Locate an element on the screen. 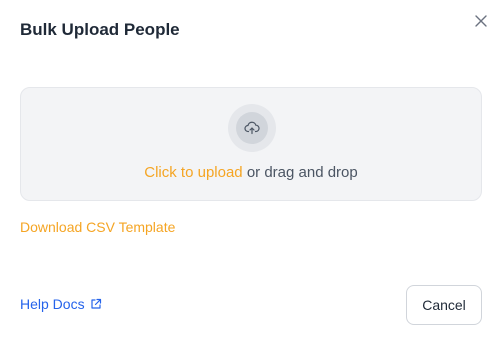  help-docs-label: Help Docs is located at coordinates (52, 304).